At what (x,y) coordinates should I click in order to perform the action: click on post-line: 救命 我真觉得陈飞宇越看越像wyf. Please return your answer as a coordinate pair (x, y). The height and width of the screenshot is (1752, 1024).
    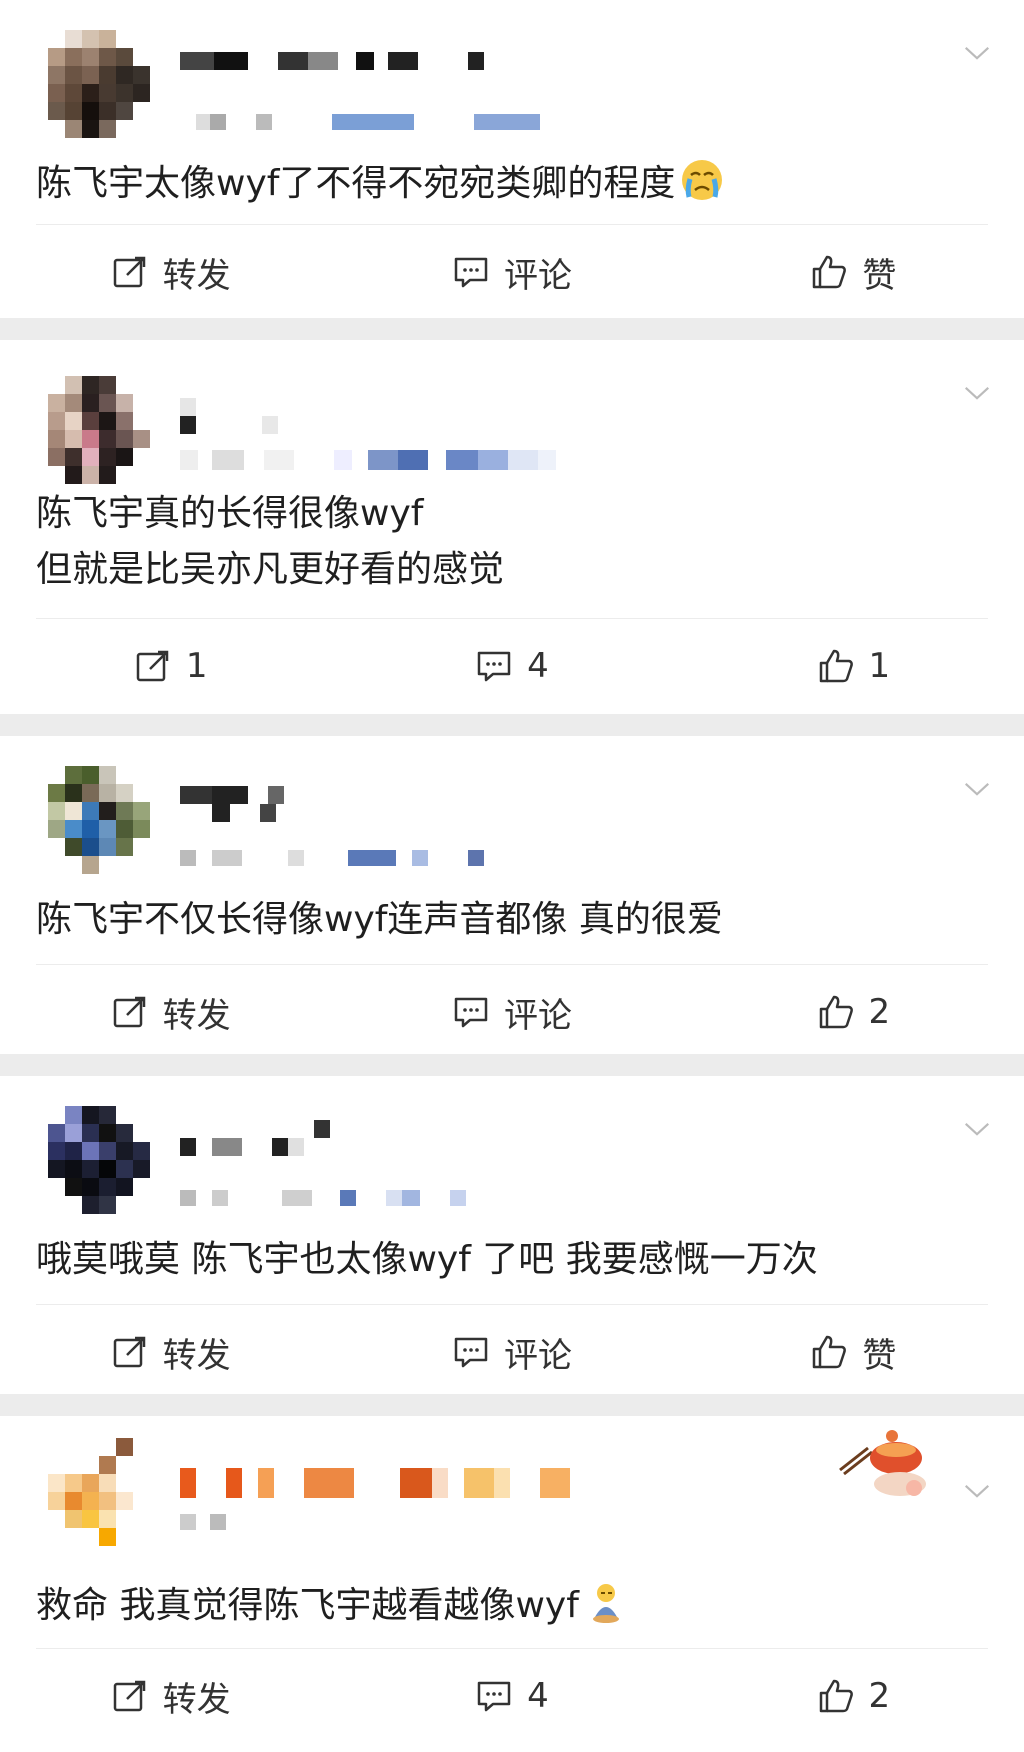
    Looking at the image, I should click on (307, 1605).